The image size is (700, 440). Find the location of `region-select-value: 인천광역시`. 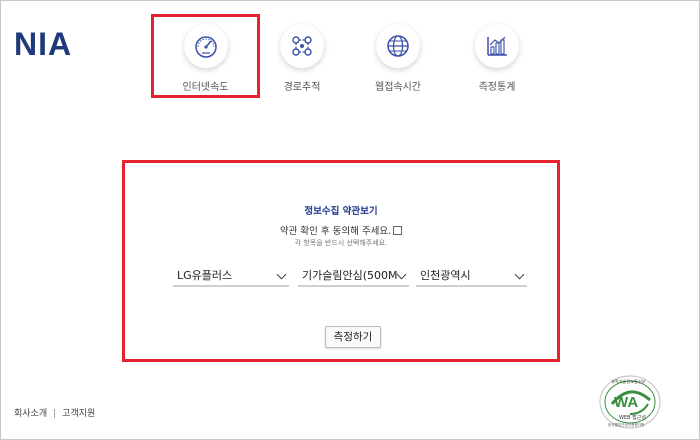

region-select-value: 인천광역시 is located at coordinates (445, 275).